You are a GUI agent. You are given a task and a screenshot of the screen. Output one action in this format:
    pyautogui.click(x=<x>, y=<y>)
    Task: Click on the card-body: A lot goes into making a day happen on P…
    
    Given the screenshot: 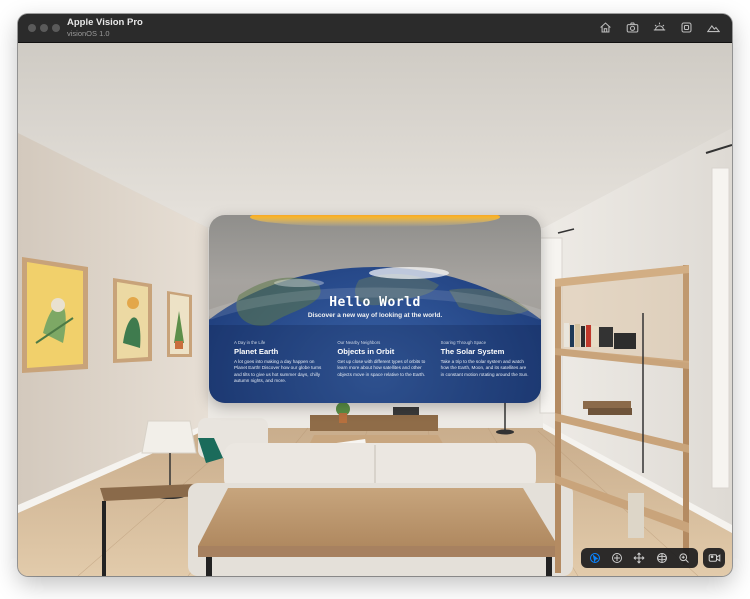 What is the action you would take?
    pyautogui.click(x=278, y=371)
    